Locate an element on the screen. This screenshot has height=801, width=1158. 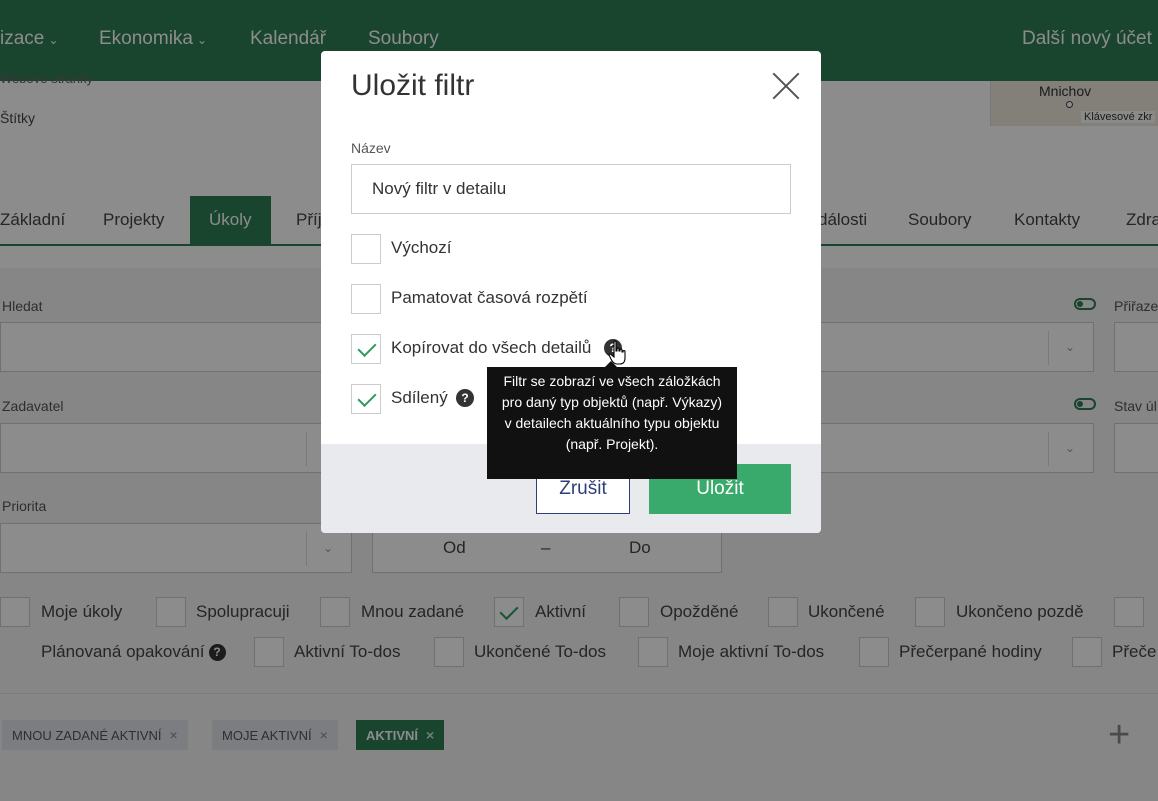
dialog-title: Uložit filtr is located at coordinates (413, 85).